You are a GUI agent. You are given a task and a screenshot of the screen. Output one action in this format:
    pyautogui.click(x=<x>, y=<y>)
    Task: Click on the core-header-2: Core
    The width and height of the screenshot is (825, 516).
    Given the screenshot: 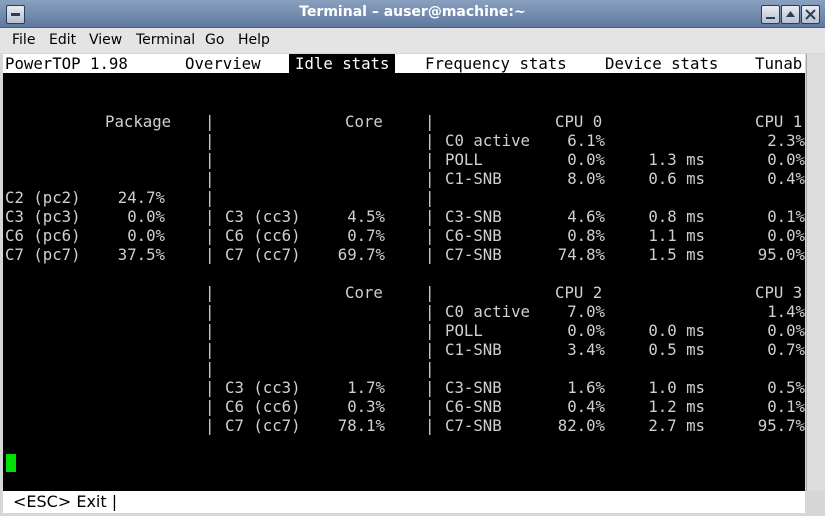 What is the action you would take?
    pyautogui.click(x=364, y=292)
    